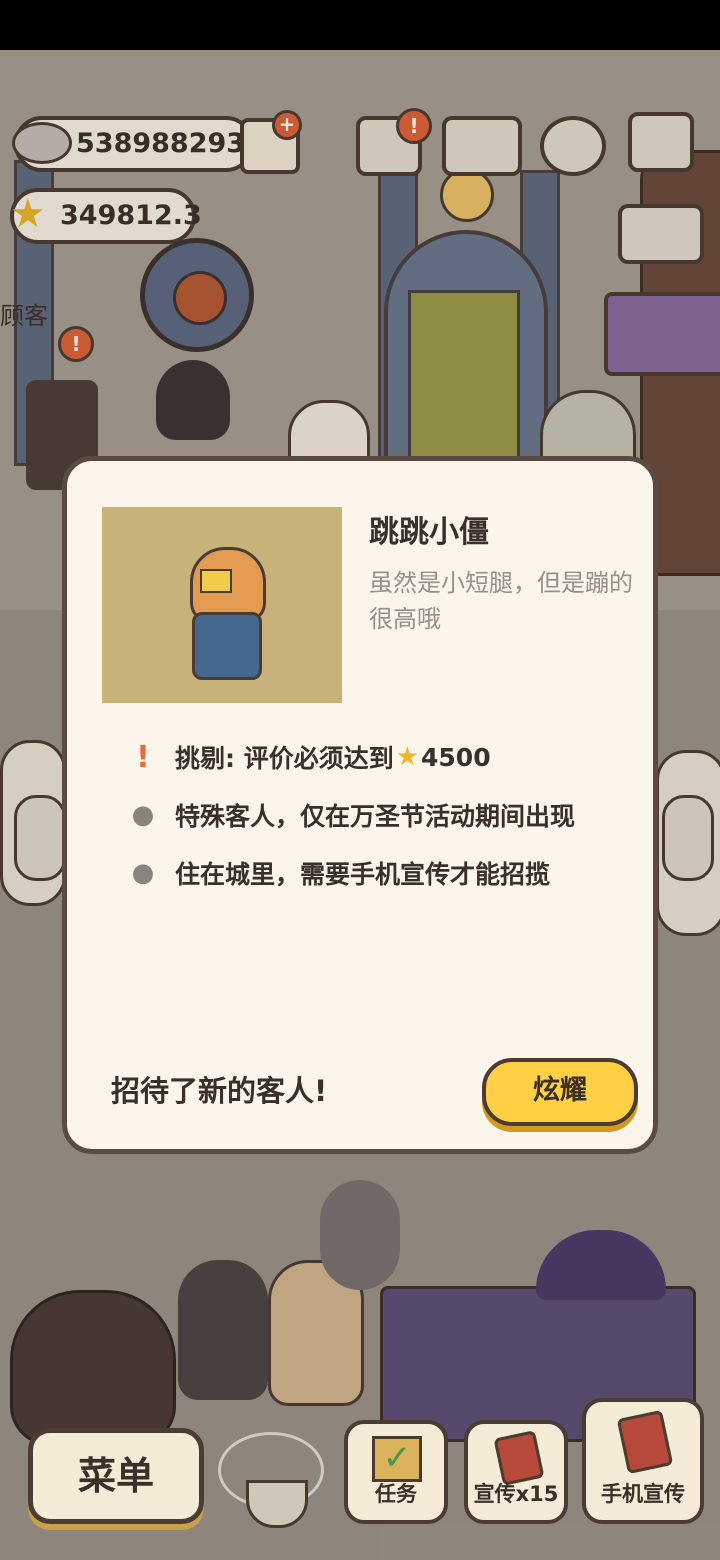 The height and width of the screenshot is (1560, 720). Describe the element at coordinates (143, 757) in the screenshot. I see `exclamation-icon: !` at that location.